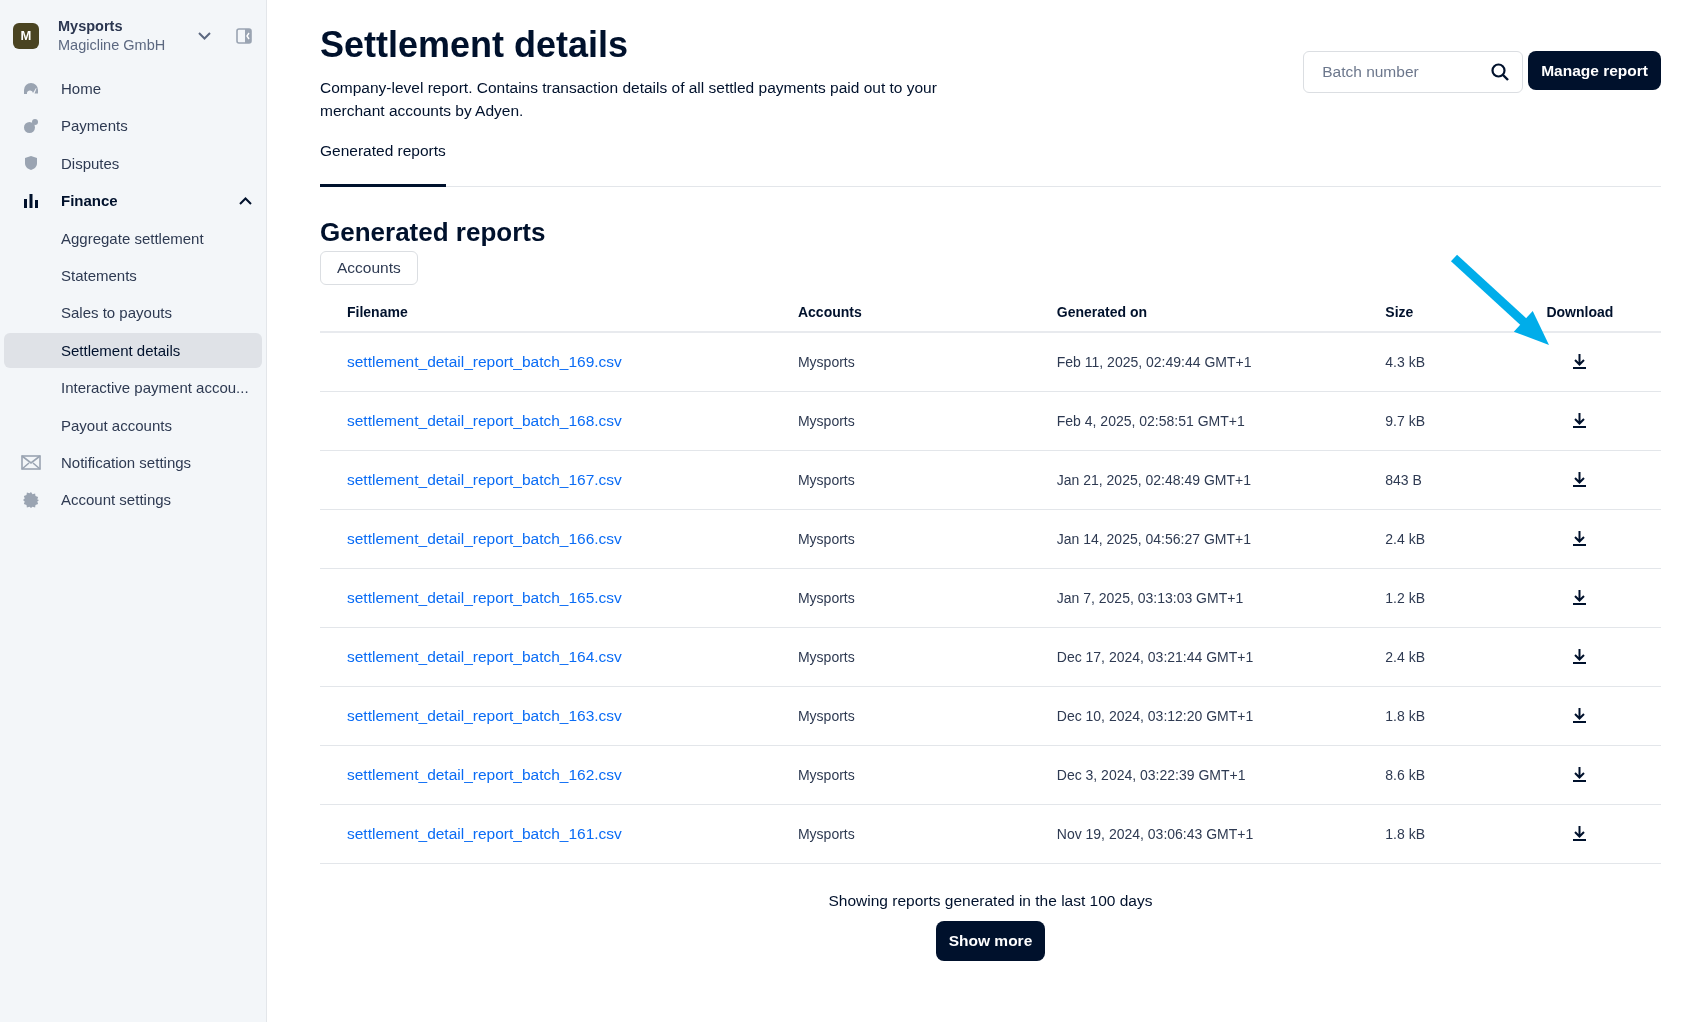 Image resolution: width=1704 pixels, height=1022 pixels. I want to click on sidebar-item: Finance, so click(133, 201).